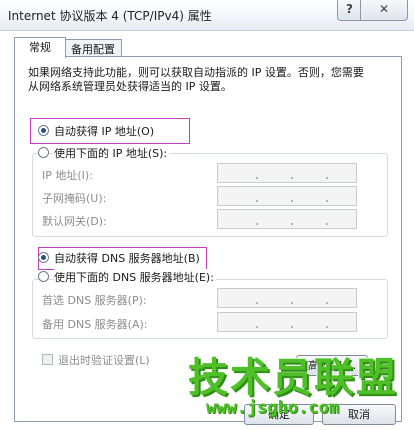  What do you see at coordinates (74, 198) in the screenshot?
I see `subnet-mask-label: 子网掩码(U):` at bounding box center [74, 198].